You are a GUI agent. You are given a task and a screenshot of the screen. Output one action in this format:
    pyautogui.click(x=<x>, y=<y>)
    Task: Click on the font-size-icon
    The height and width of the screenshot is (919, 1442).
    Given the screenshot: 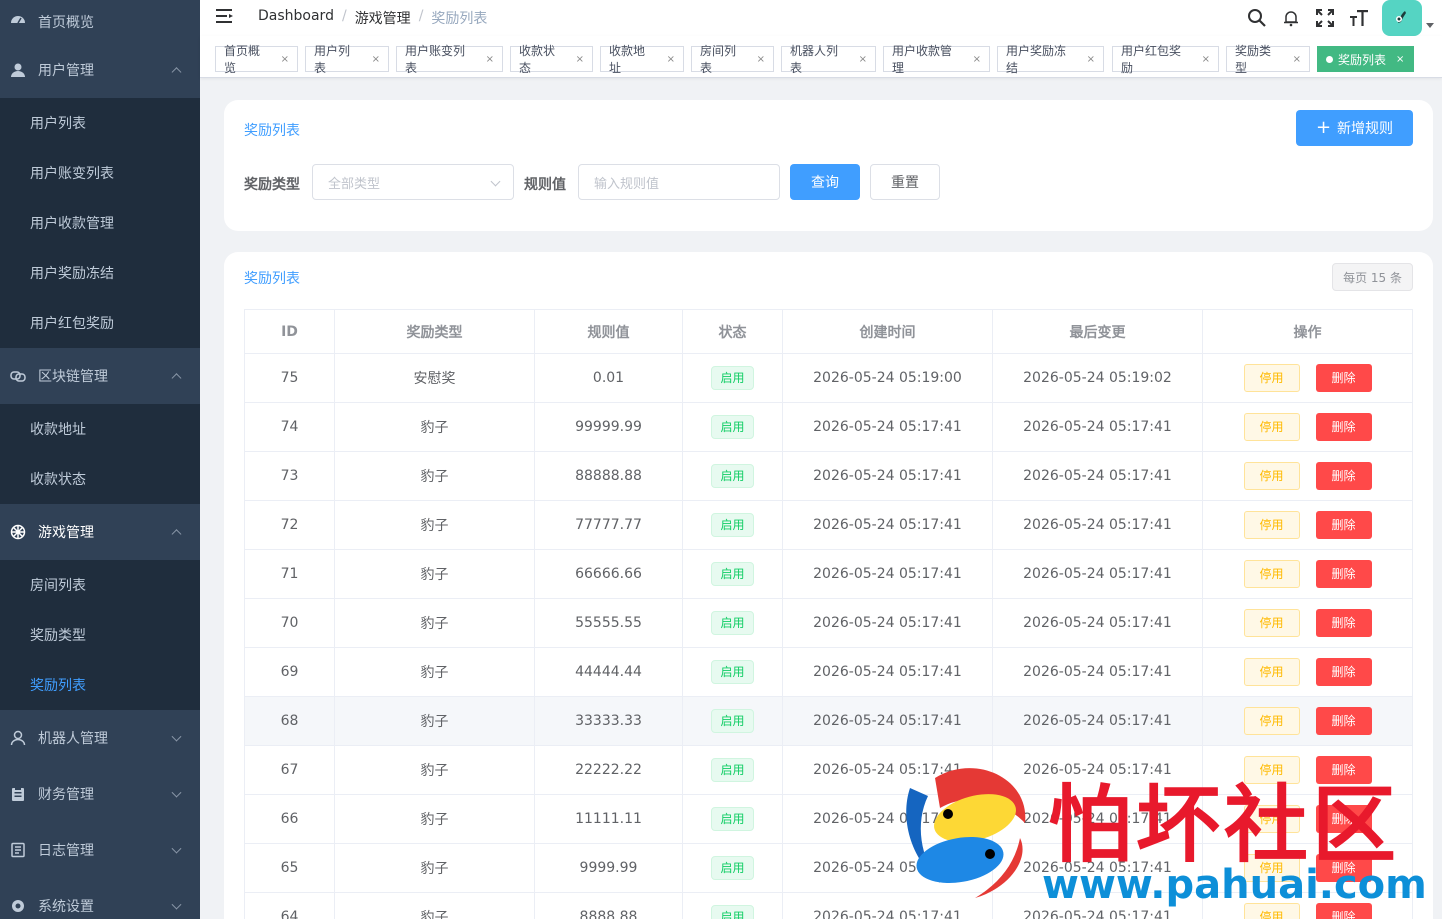 What is the action you would take?
    pyautogui.click(x=1359, y=18)
    